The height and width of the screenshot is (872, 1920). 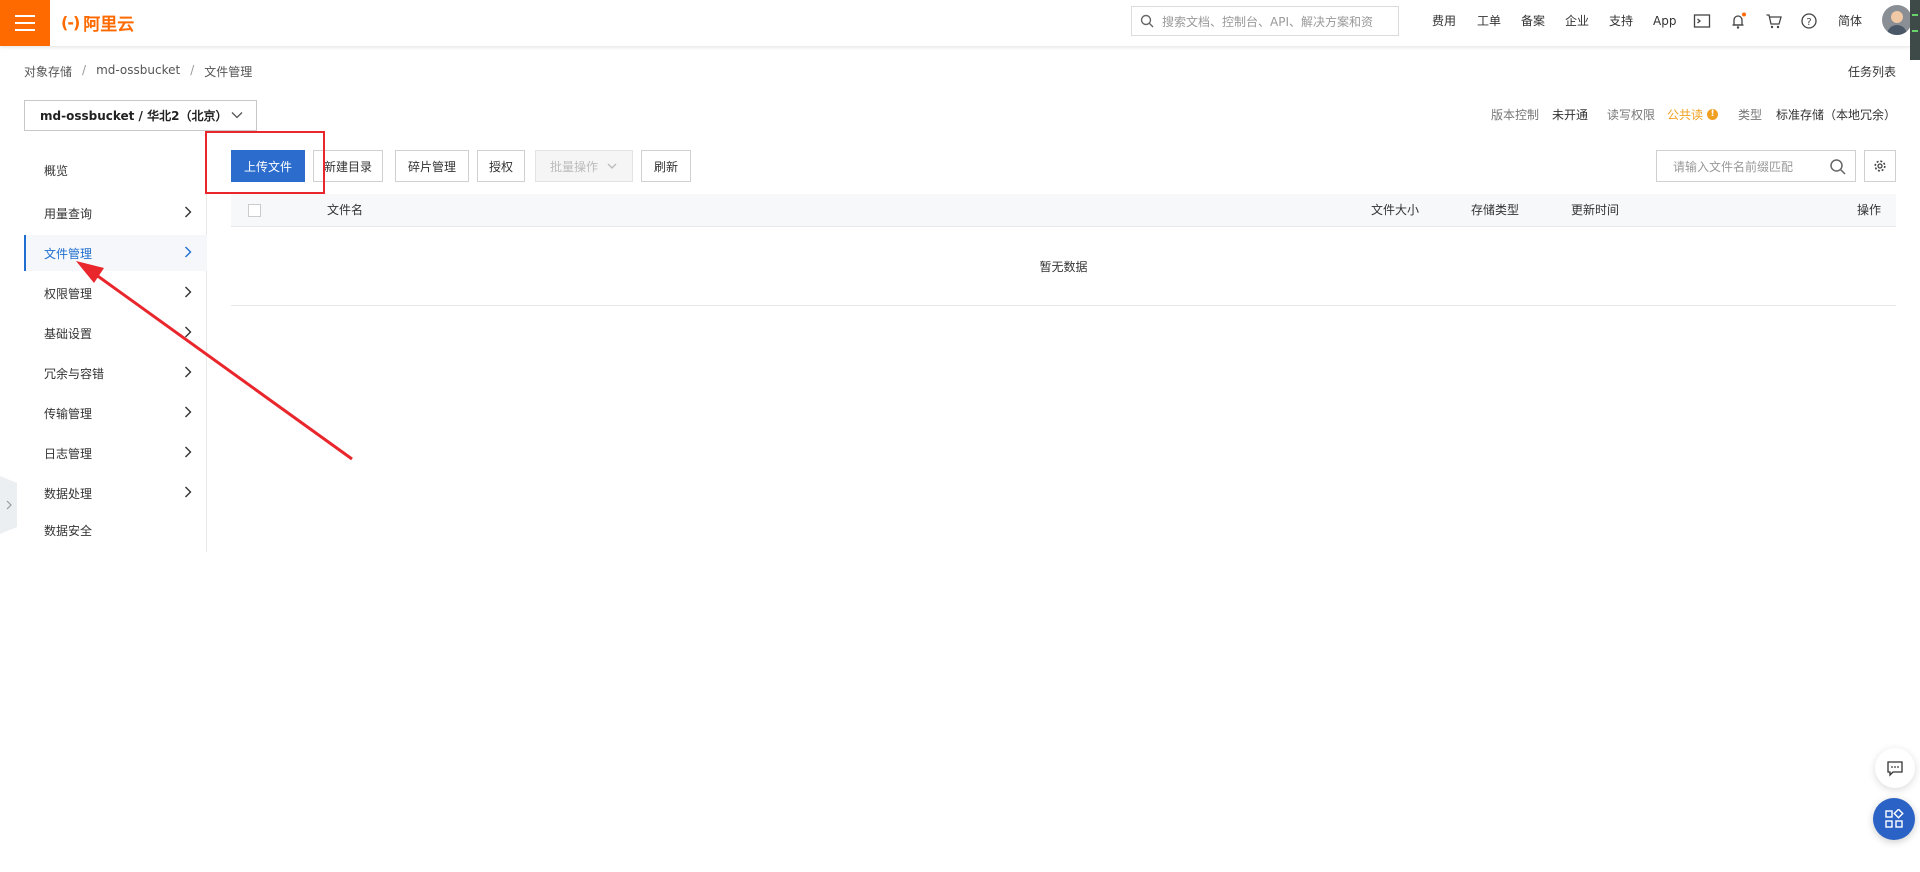 I want to click on batch-operations-dropdown: 批量操作, so click(x=584, y=166).